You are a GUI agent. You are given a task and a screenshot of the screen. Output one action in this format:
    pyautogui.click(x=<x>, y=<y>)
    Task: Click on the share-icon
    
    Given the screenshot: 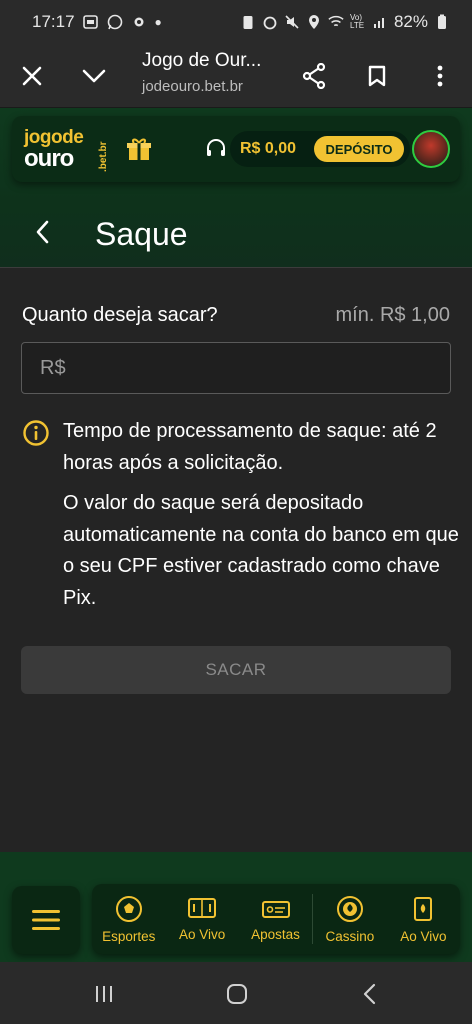 What is the action you would take?
    pyautogui.click(x=314, y=76)
    